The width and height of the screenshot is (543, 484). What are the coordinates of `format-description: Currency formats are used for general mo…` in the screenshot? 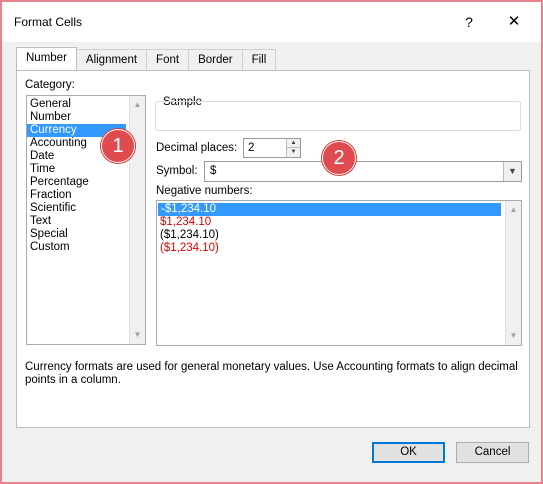 It's located at (271, 373).